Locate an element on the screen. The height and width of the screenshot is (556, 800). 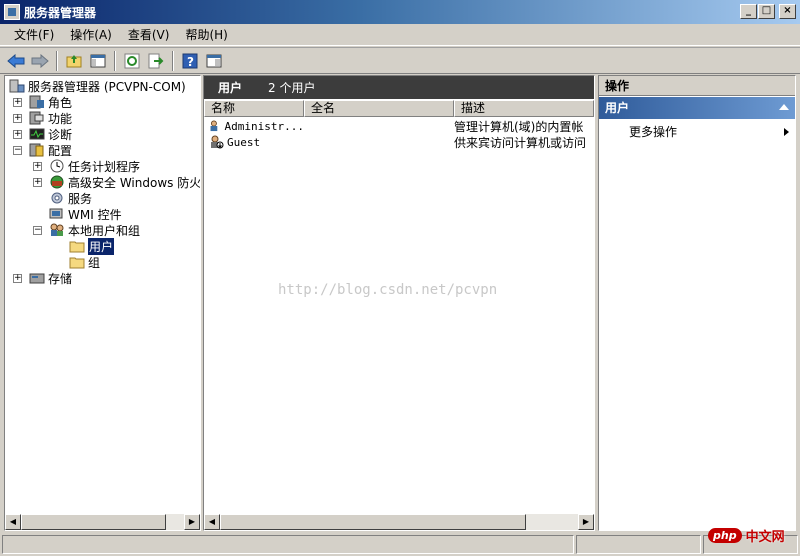
tree-root: 服务器管理器 (PCVPN-COM) is located at coordinates (97, 86).